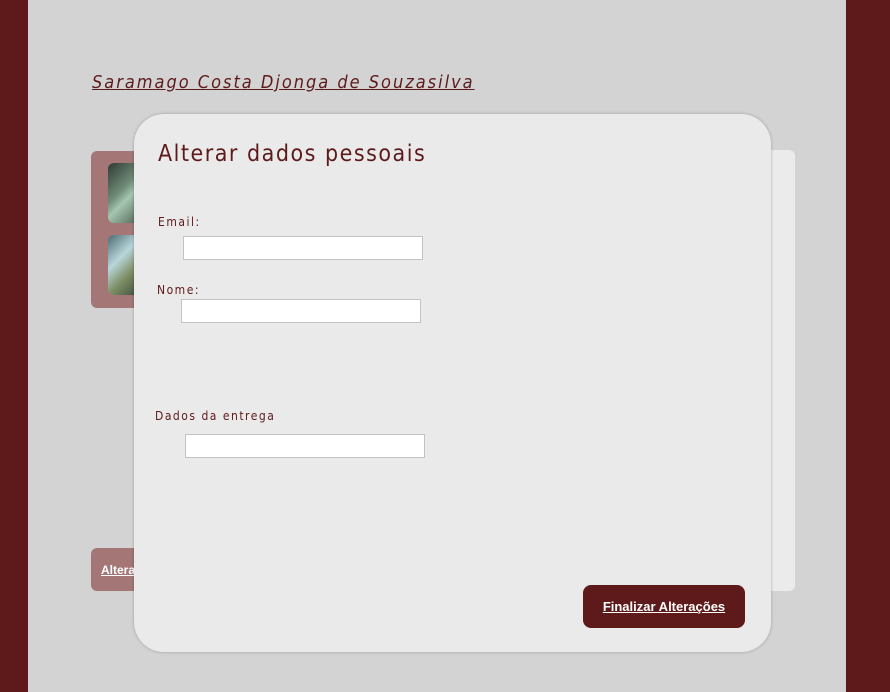 Image resolution: width=890 pixels, height=692 pixels. What do you see at coordinates (118, 570) in the screenshot?
I see `alter-data-button-label: Altera` at bounding box center [118, 570].